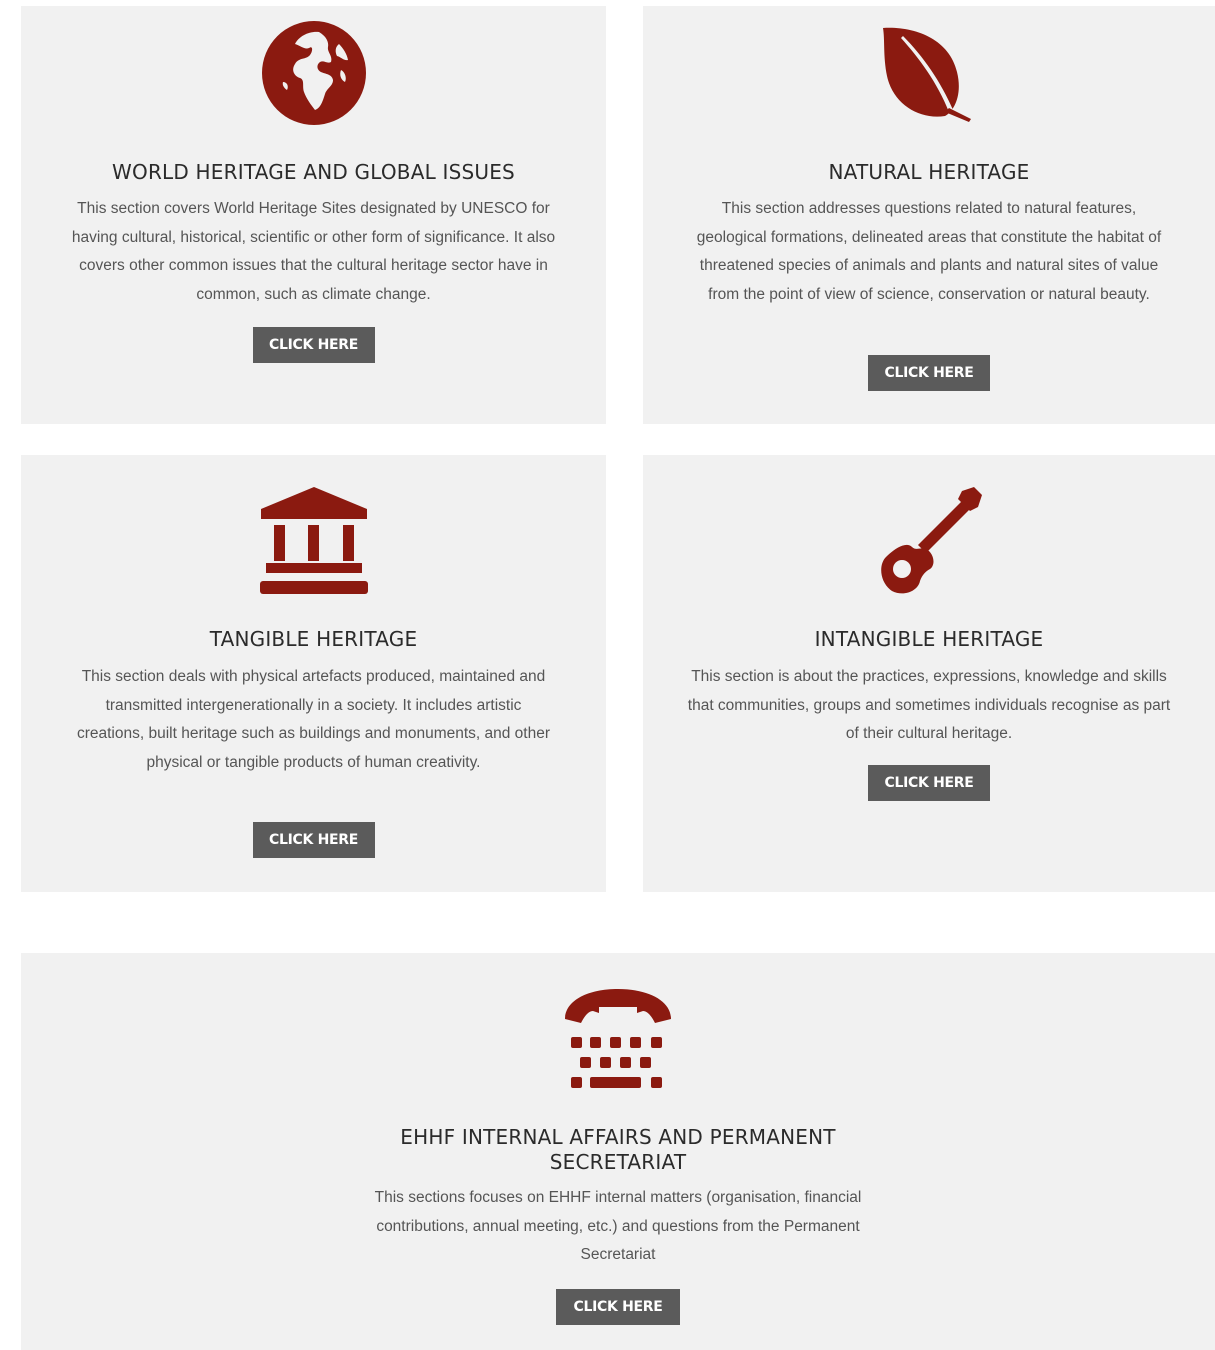 The height and width of the screenshot is (1350, 1215). What do you see at coordinates (929, 639) in the screenshot?
I see `card-title: INTANGIBLE HERITAGE` at bounding box center [929, 639].